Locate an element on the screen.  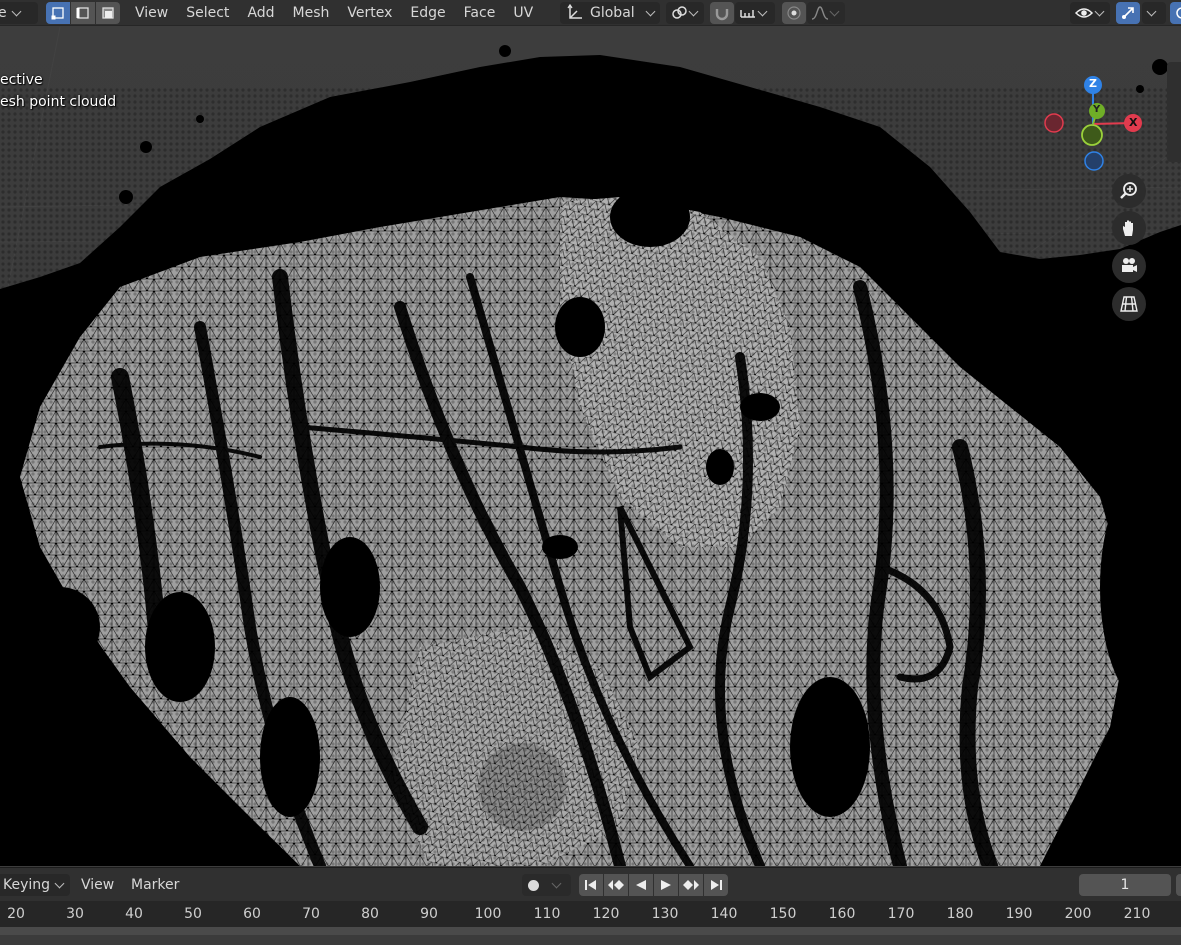
camera-view-button is located at coordinates (1129, 266).